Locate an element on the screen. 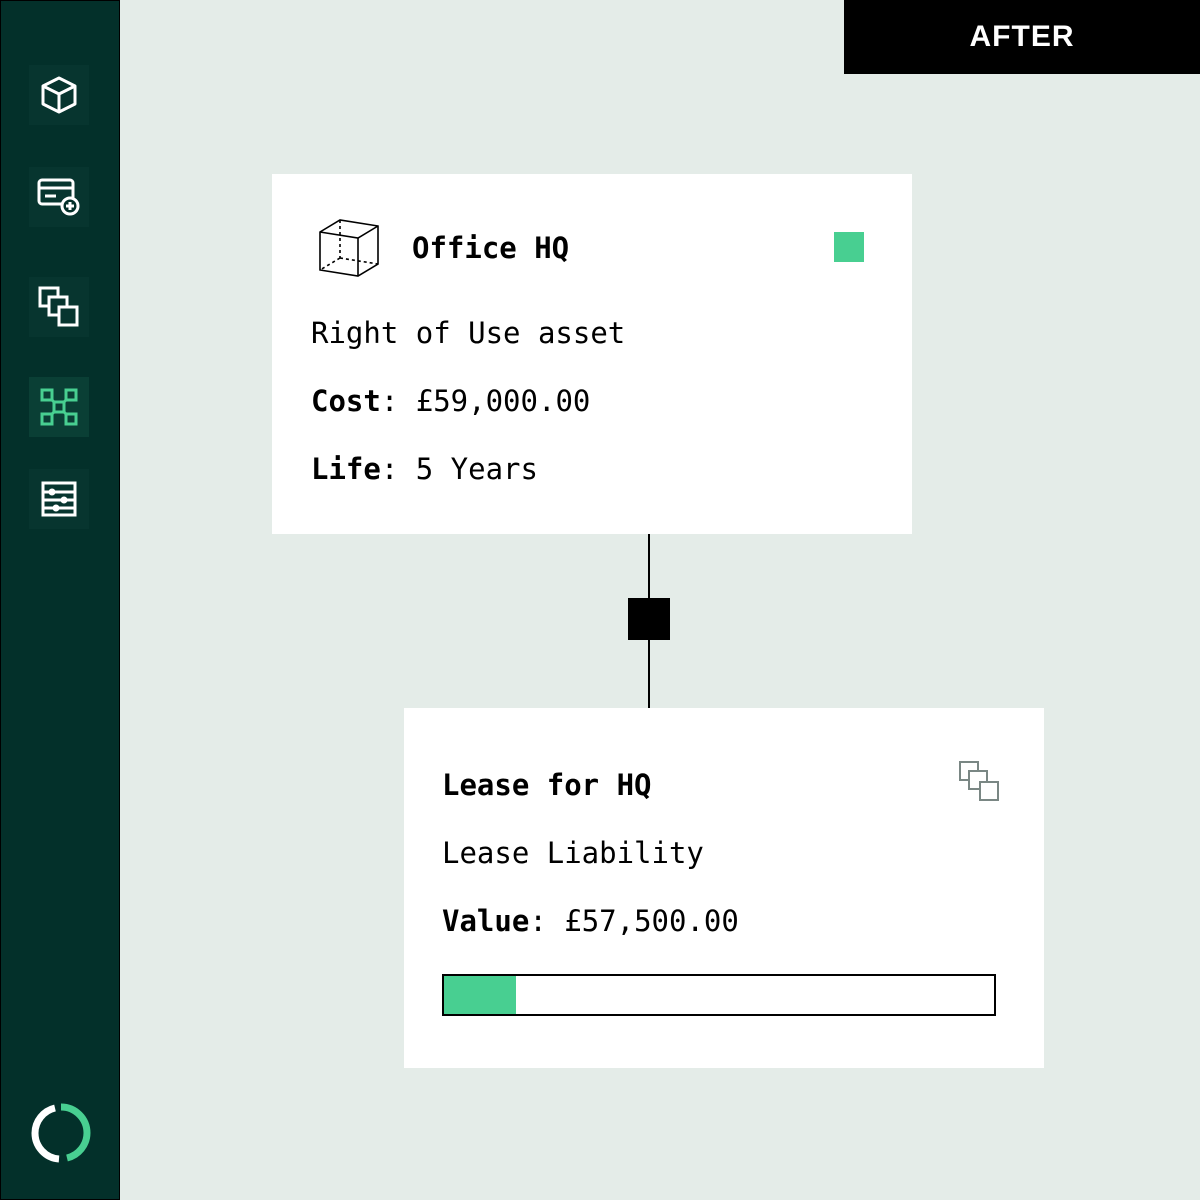 This screenshot has width=1200, height=1200. after-banner: AFTER is located at coordinates (1022, 37).